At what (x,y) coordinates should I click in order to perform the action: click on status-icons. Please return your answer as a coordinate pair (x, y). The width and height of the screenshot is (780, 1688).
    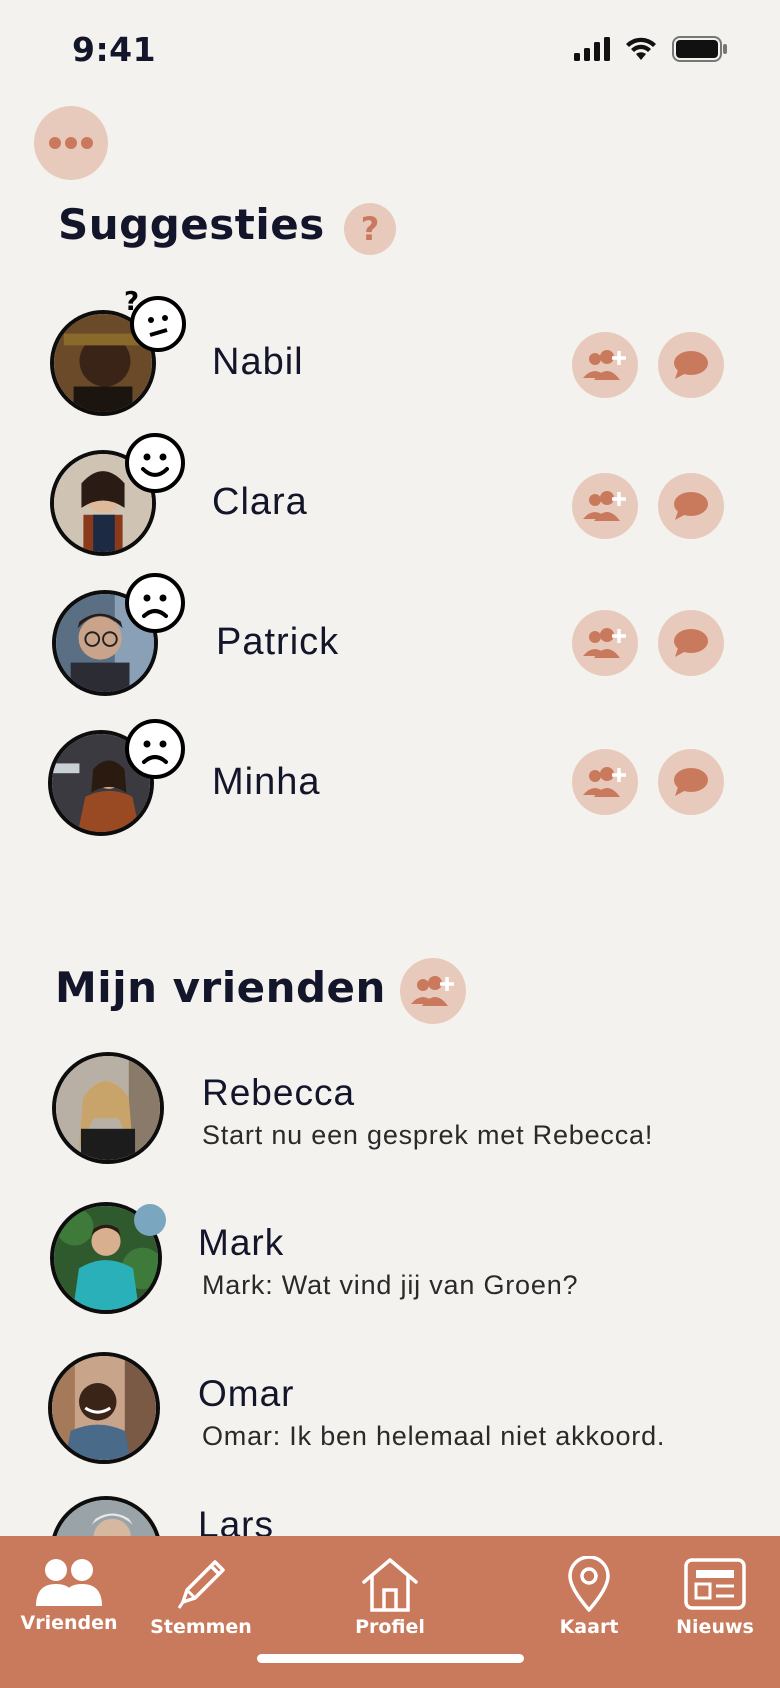
    Looking at the image, I should click on (651, 49).